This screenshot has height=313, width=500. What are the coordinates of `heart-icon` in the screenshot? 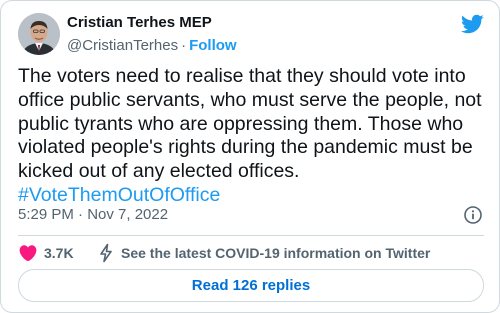 It's located at (28, 253).